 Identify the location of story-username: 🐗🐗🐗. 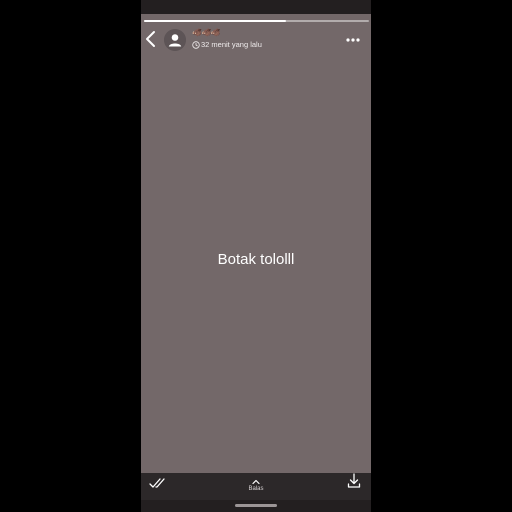
(206, 33).